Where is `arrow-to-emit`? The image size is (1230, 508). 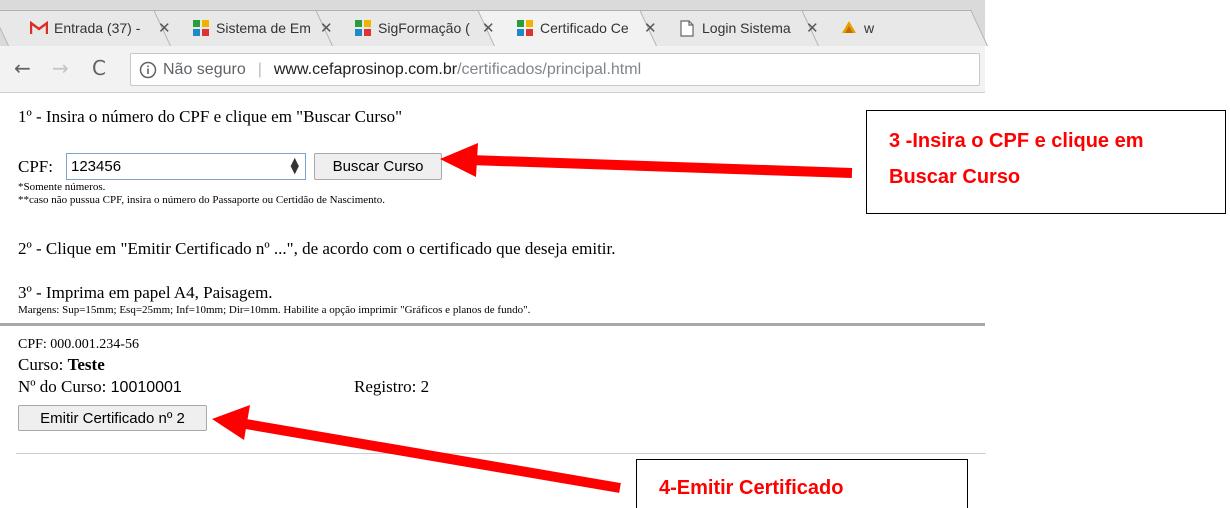
arrow-to-emit is located at coordinates (416, 449).